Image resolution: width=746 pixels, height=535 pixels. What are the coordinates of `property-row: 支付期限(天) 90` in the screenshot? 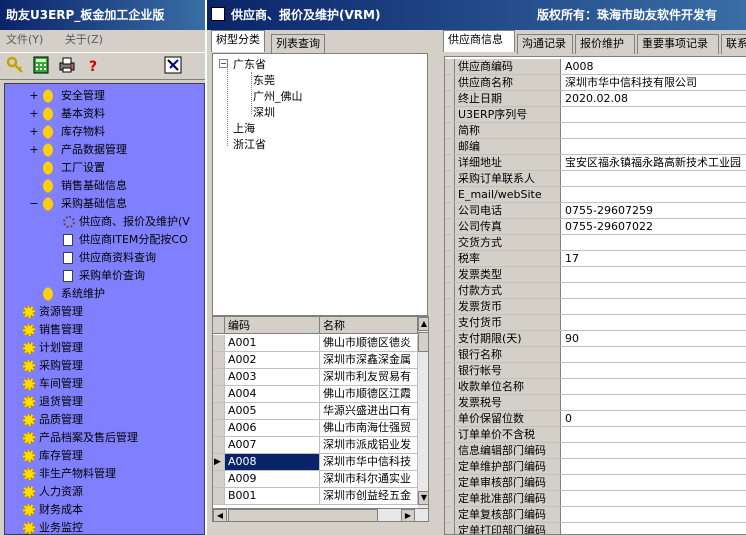 It's located at (595, 339).